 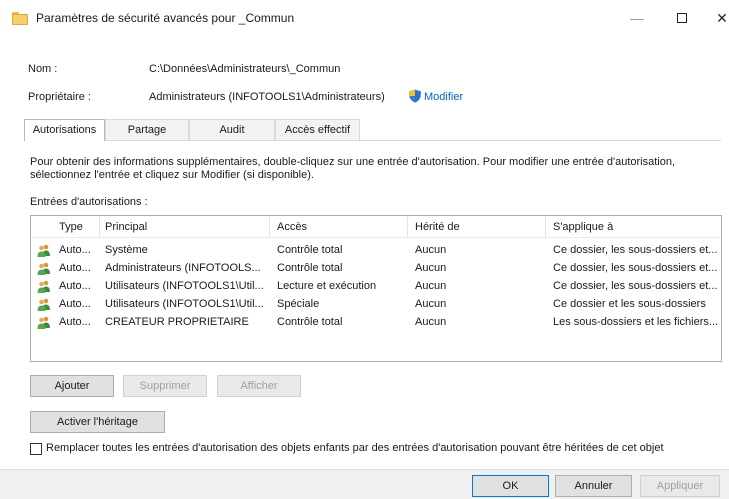 What do you see at coordinates (165, 386) in the screenshot?
I see `remove-button: Supprimer` at bounding box center [165, 386].